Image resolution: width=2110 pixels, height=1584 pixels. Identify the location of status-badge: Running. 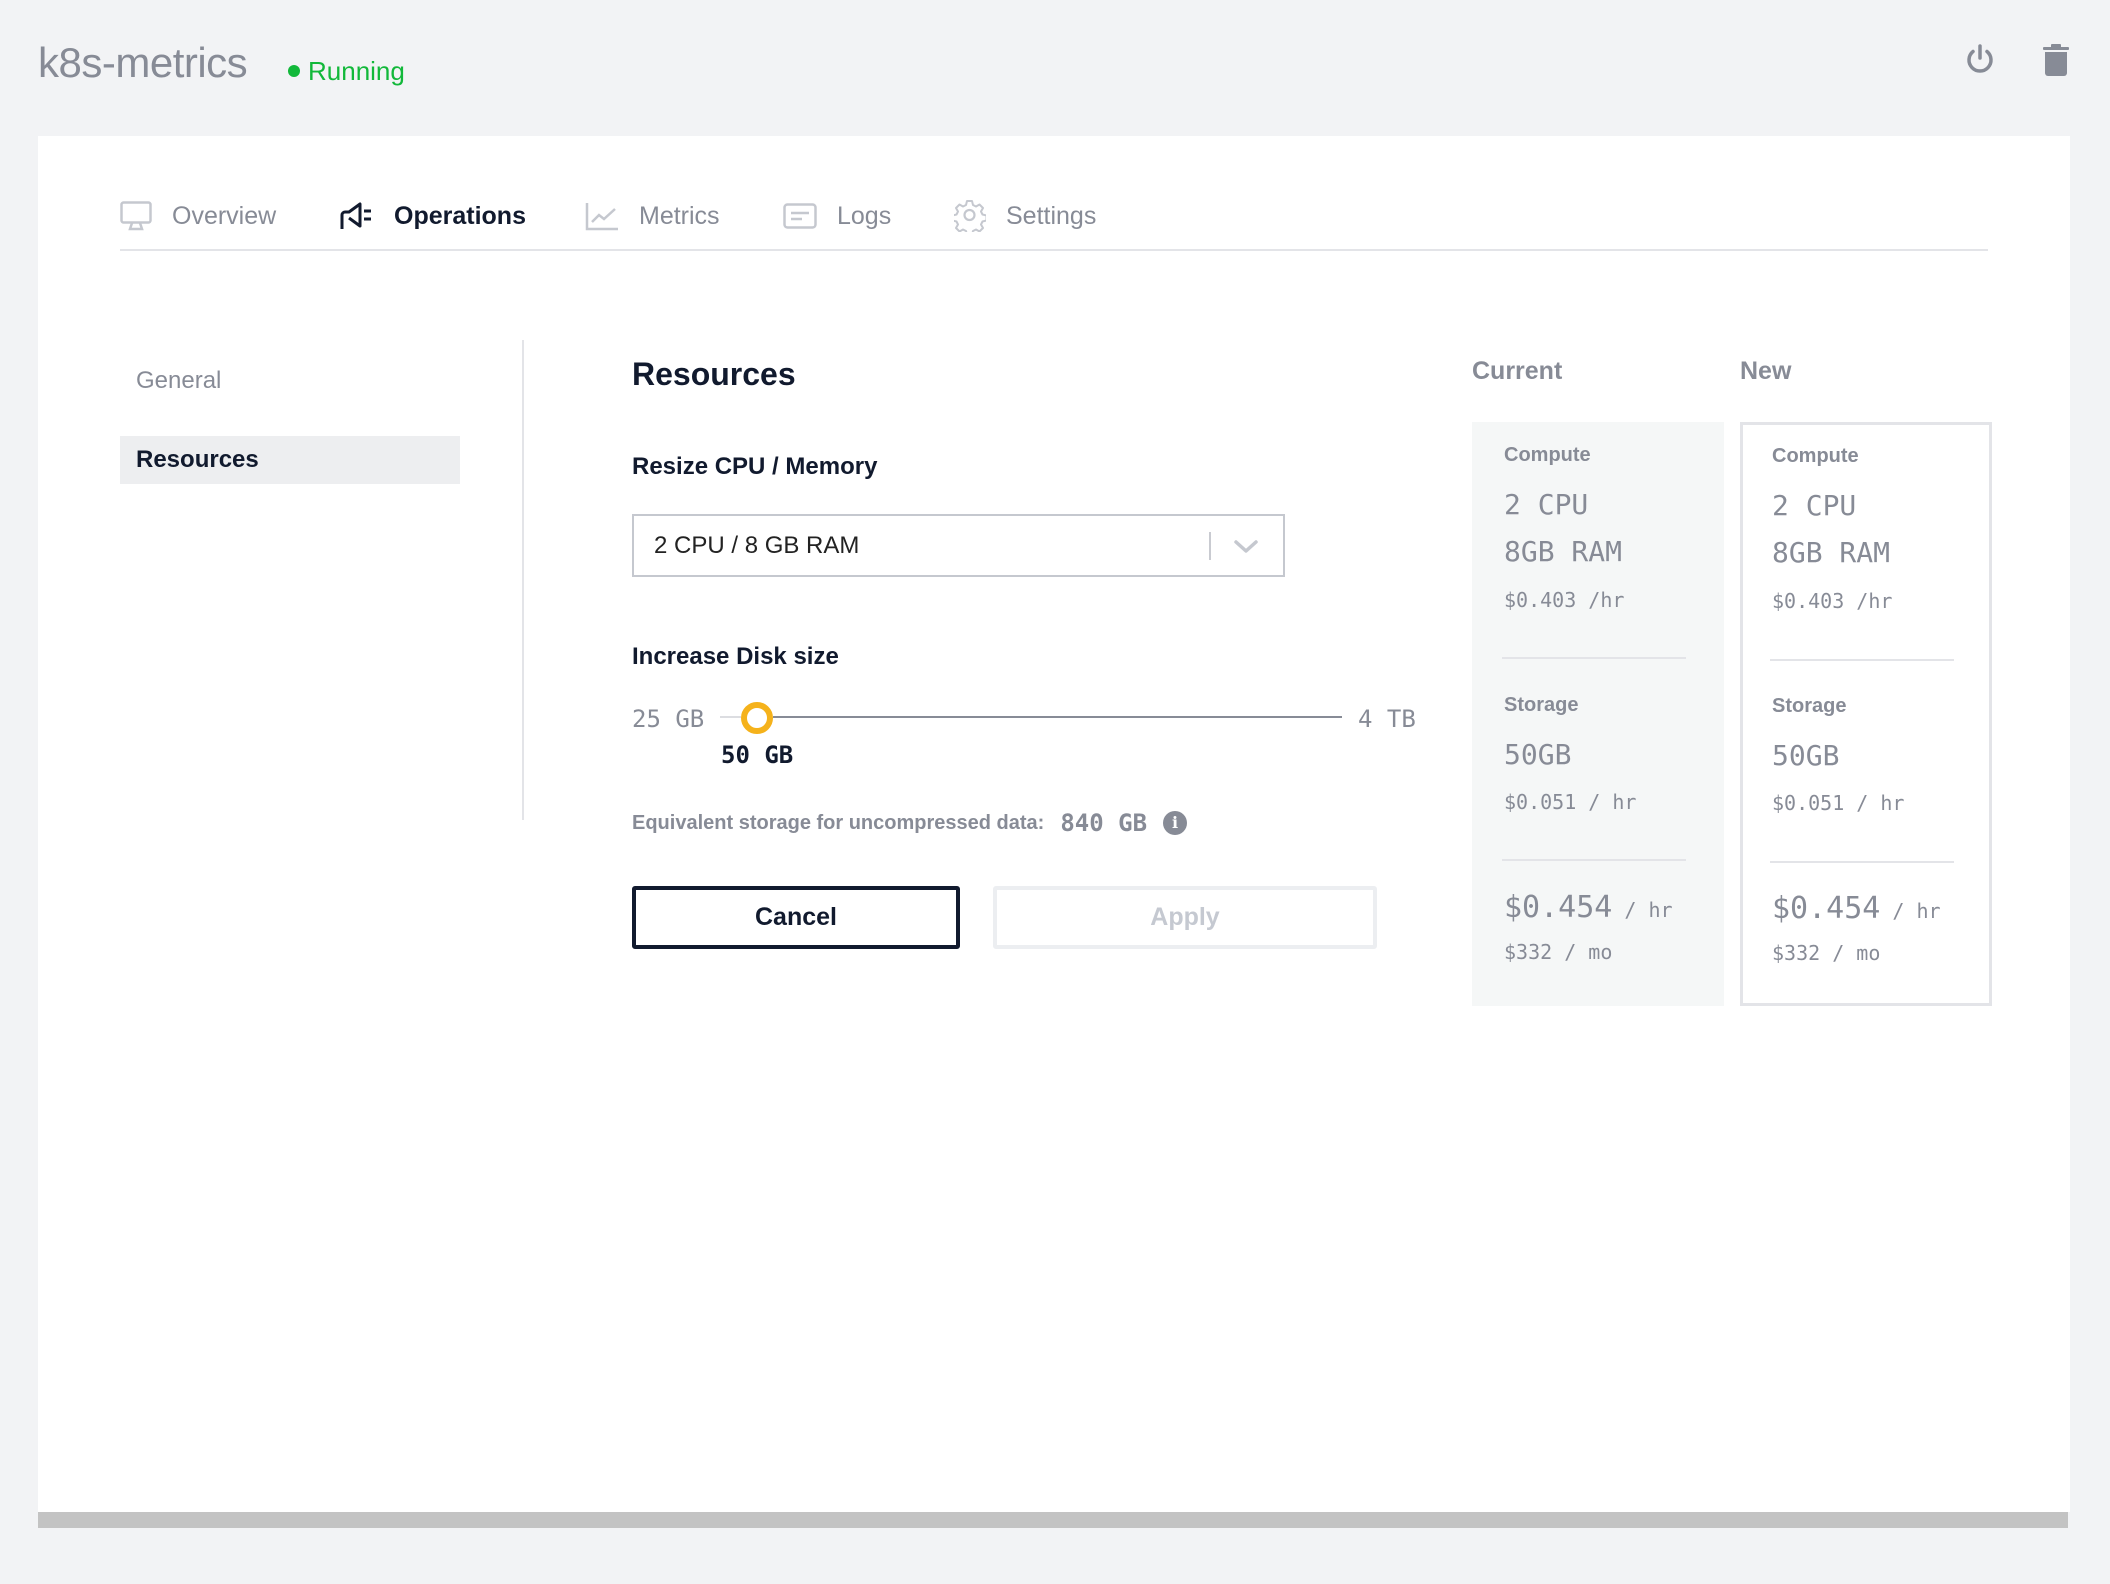
(346, 71).